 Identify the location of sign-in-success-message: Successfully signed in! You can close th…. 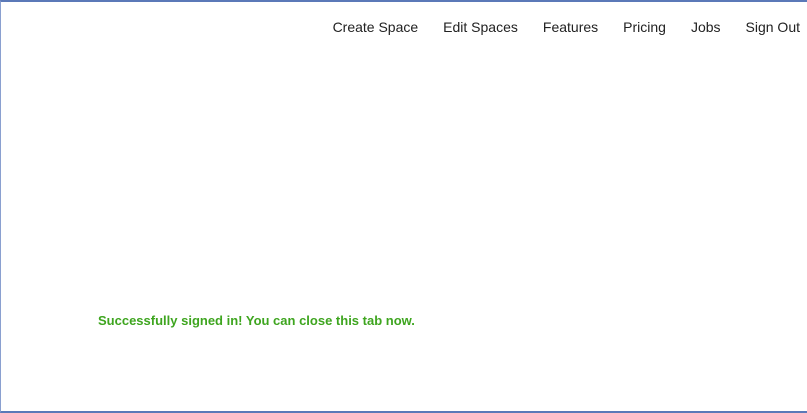
(256, 320).